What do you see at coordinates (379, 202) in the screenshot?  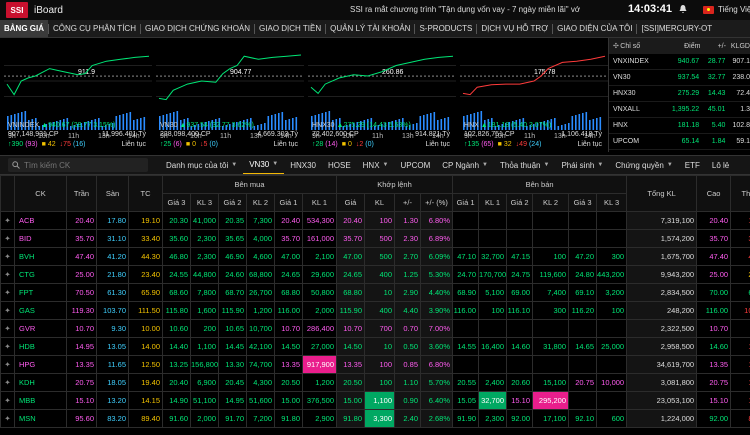 I see `sub-header-7: KL` at bounding box center [379, 202].